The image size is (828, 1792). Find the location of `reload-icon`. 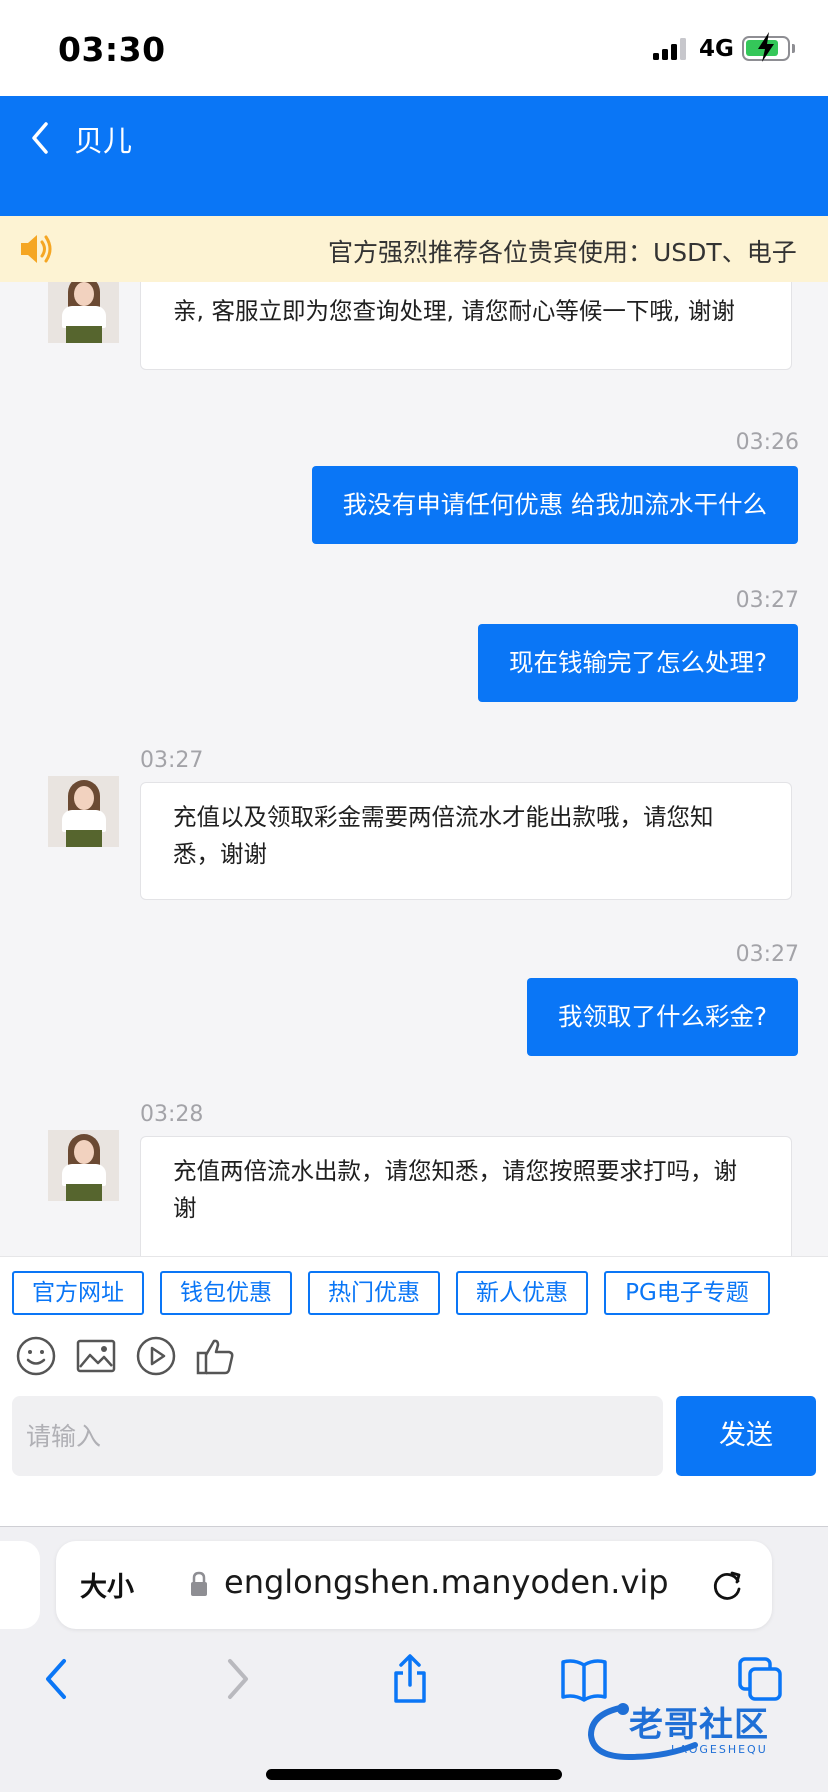

reload-icon is located at coordinates (728, 1585).